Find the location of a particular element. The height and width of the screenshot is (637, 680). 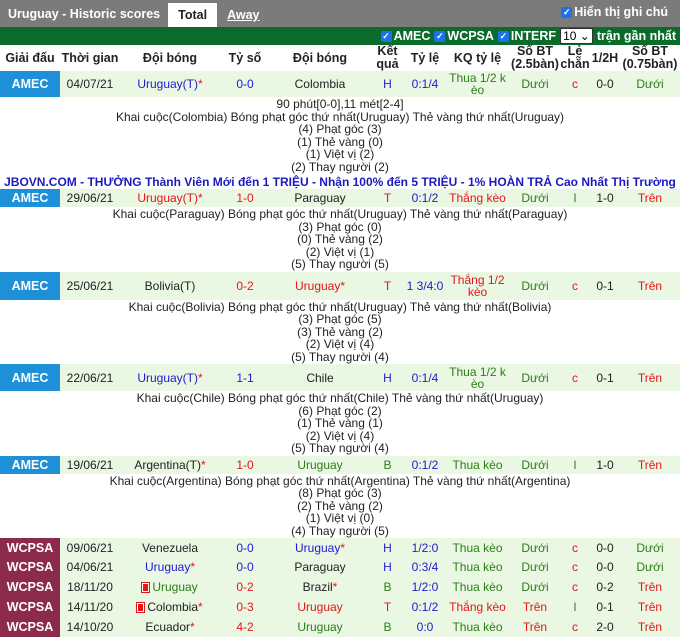

handicap-result: Thắng kèo is located at coordinates (477, 607).